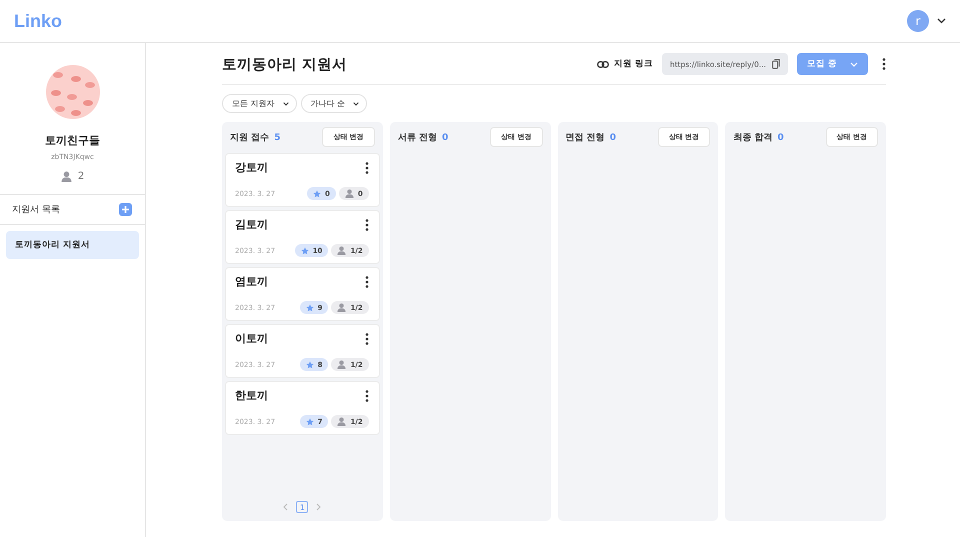  I want to click on applicant-name: 김토끼, so click(251, 224).